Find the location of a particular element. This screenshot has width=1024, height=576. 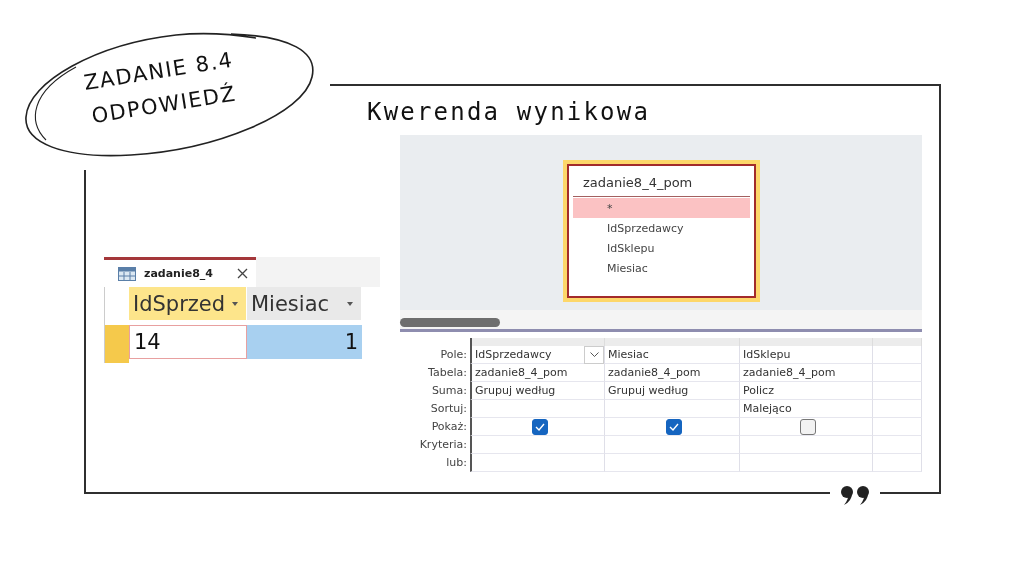

grid-cell: IdSprzedawcy is located at coordinates (537, 355).